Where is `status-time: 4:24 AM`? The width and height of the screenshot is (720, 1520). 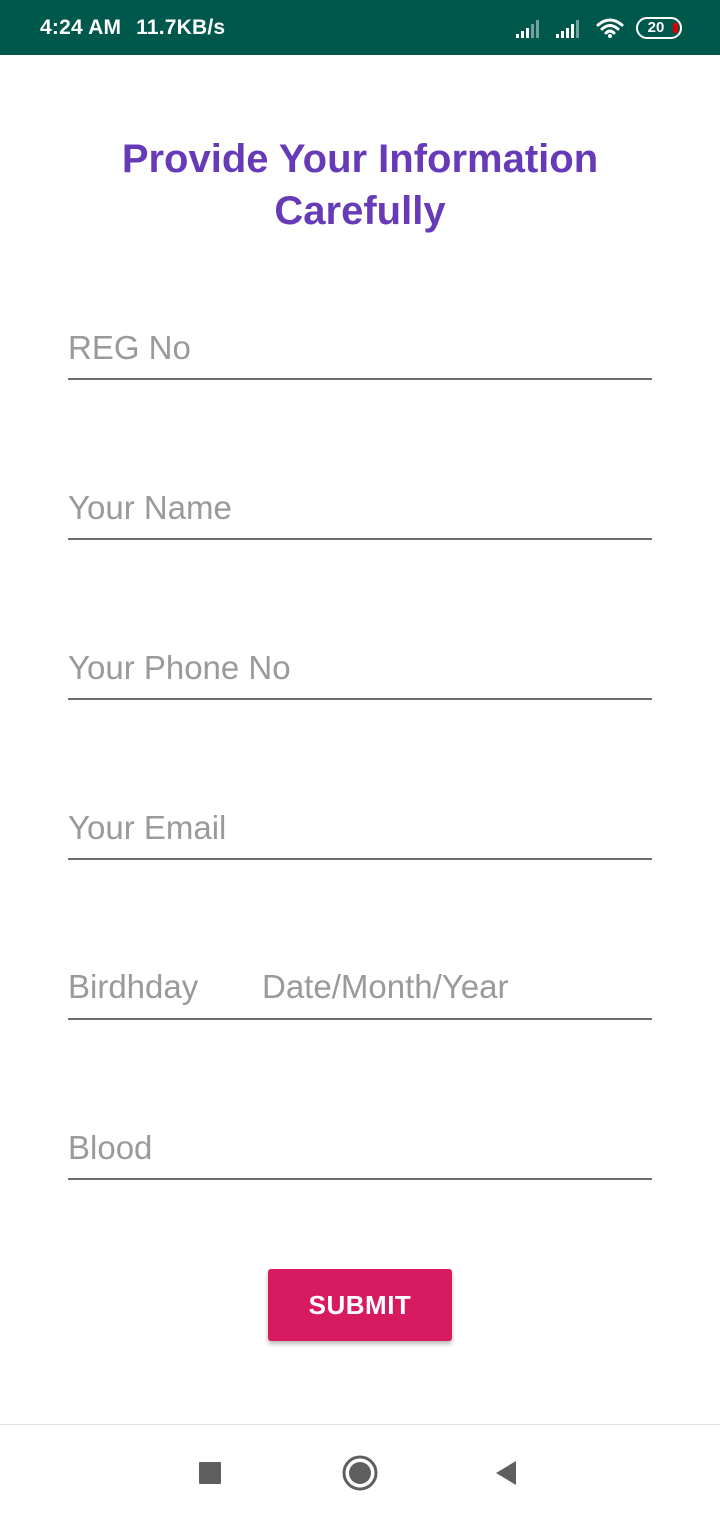
status-time: 4:24 AM is located at coordinates (81, 27).